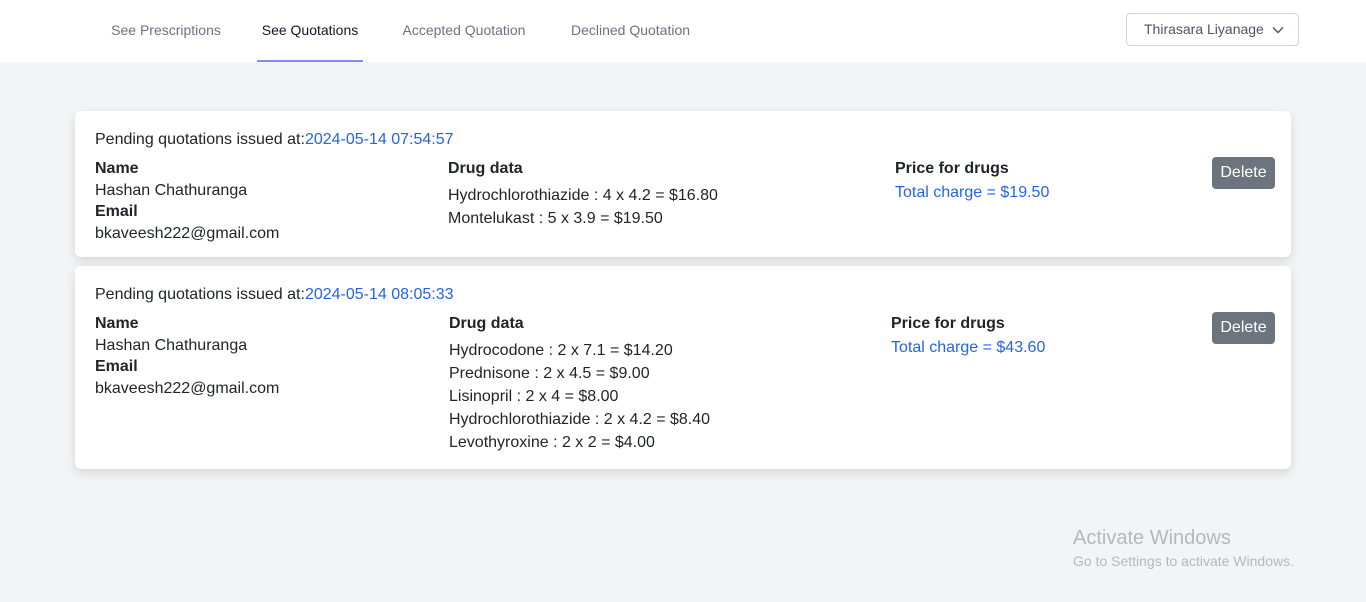 The height and width of the screenshot is (602, 1366). Describe the element at coordinates (534, 396) in the screenshot. I see `drug-item: Lisinopril : 2 x 4 = $8.00` at that location.